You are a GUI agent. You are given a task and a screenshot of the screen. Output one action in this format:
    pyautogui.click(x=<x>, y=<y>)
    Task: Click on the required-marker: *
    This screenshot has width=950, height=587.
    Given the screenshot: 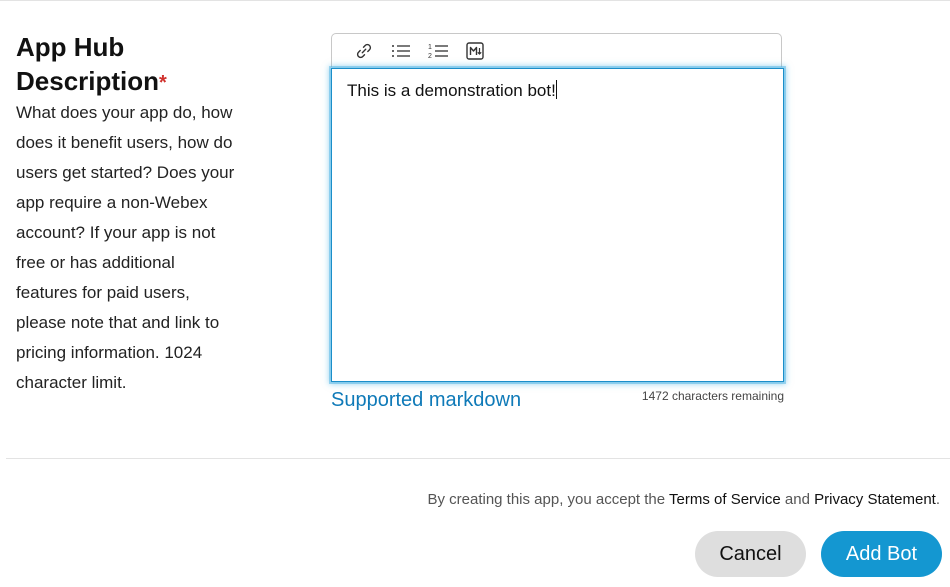 What is the action you would take?
    pyautogui.click(x=163, y=83)
    